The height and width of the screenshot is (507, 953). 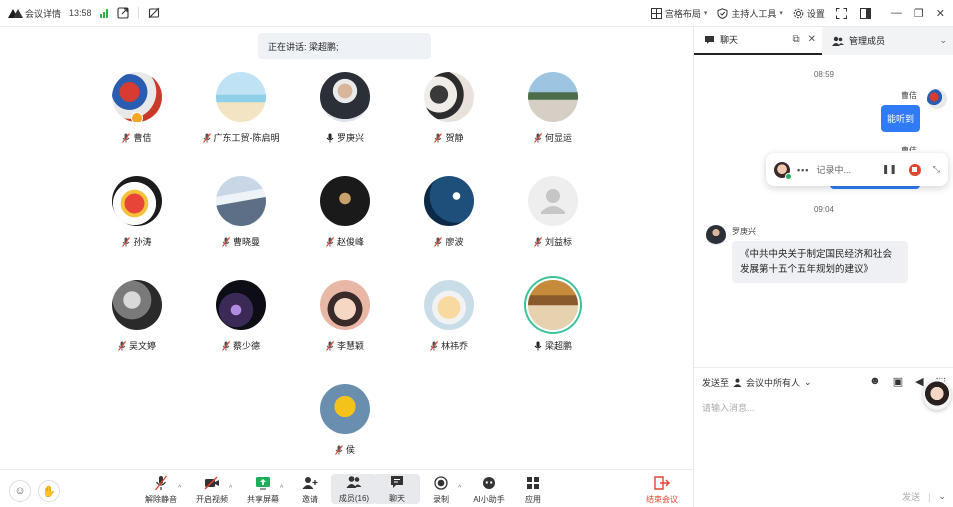 I want to click on participant-tile: 刘益标, so click(x=553, y=212).